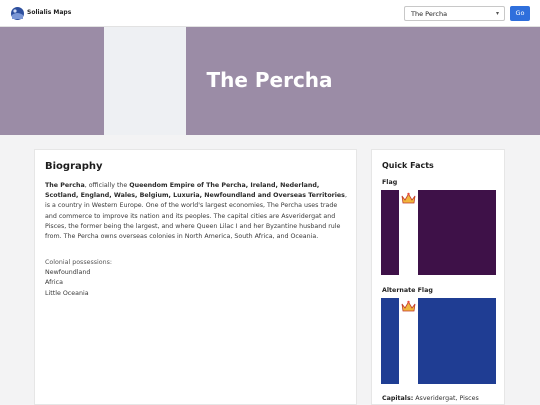 This screenshot has height=405, width=540. I want to click on alternate-flag-label: Alternate Flag, so click(407, 290).